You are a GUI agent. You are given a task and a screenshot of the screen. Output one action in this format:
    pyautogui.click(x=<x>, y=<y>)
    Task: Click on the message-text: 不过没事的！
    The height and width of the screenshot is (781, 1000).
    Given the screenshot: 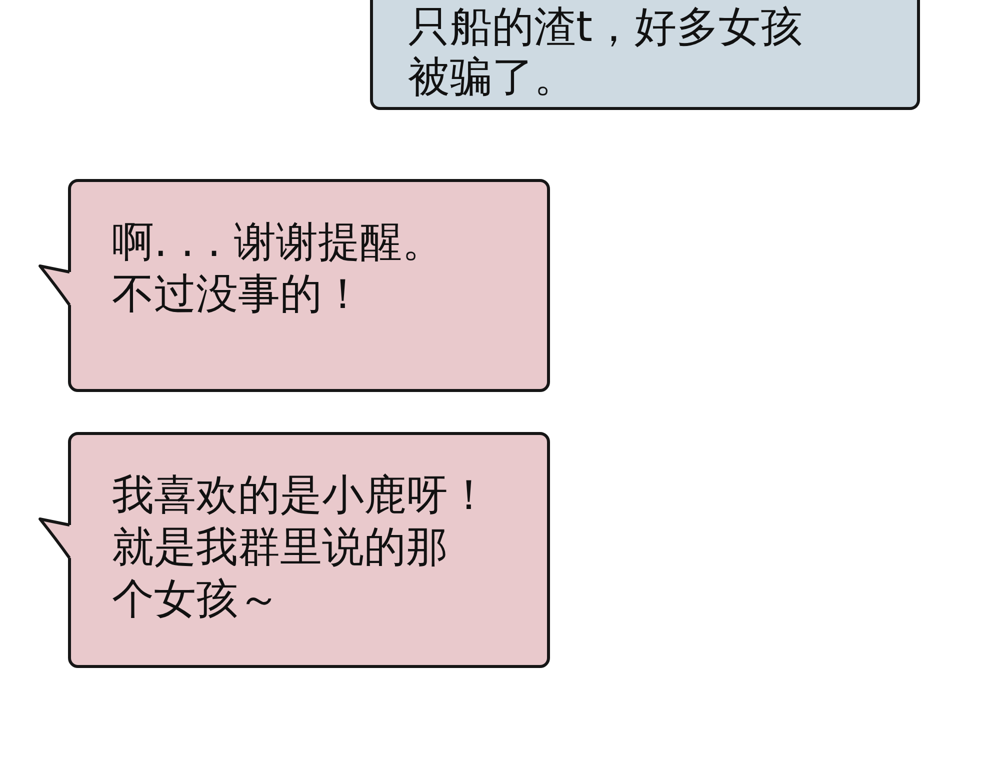 What is the action you would take?
    pyautogui.click(x=238, y=294)
    